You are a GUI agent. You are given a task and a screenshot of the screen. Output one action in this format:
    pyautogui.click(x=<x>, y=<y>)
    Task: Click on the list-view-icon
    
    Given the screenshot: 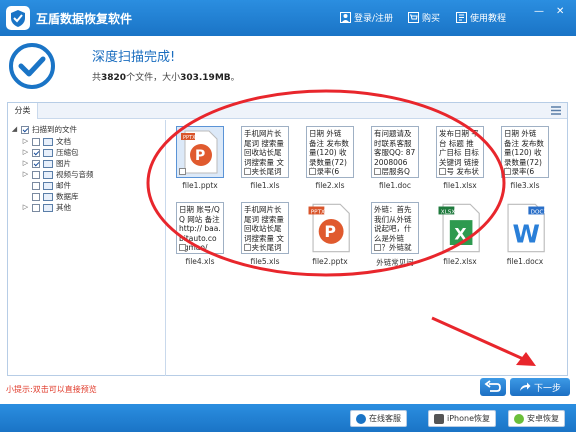 What is the action you would take?
    pyautogui.click(x=556, y=110)
    